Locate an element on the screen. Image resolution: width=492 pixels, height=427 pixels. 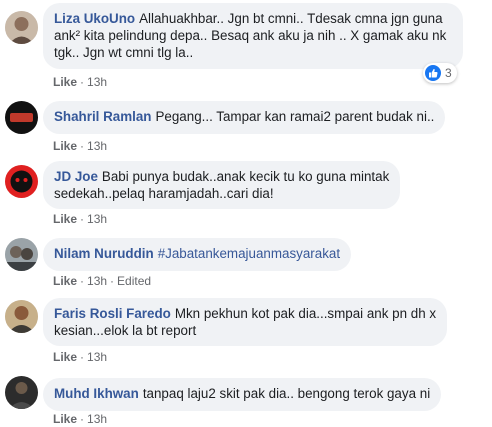
comment-bubble: Nilam Nuruddin #Jabatankemajuanmasyarakat is located at coordinates (197, 254).